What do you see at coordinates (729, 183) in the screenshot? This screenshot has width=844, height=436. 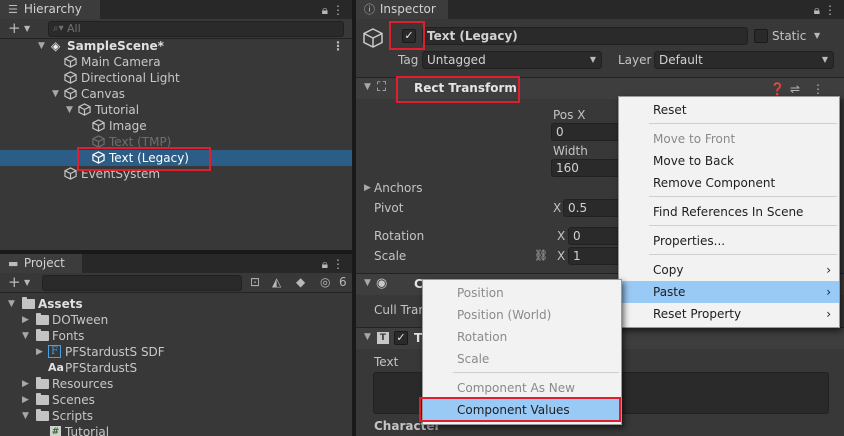 I see `menu-item-remove-component: Remove Component` at bounding box center [729, 183].